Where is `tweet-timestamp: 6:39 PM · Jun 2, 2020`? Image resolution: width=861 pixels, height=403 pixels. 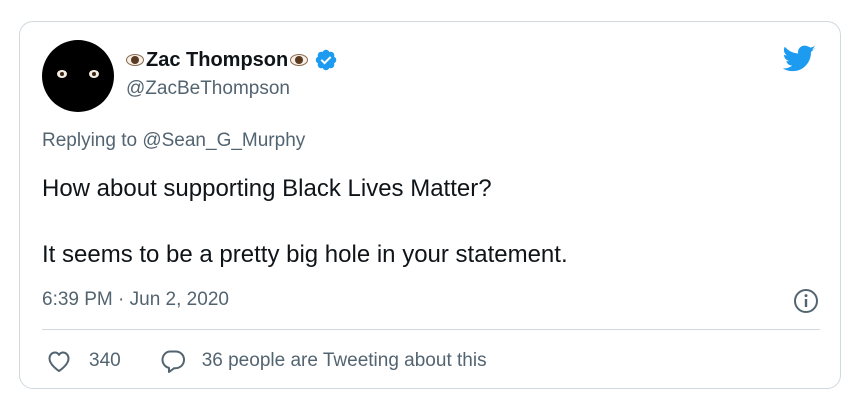 tweet-timestamp: 6:39 PM · Jun 2, 2020 is located at coordinates (135, 300).